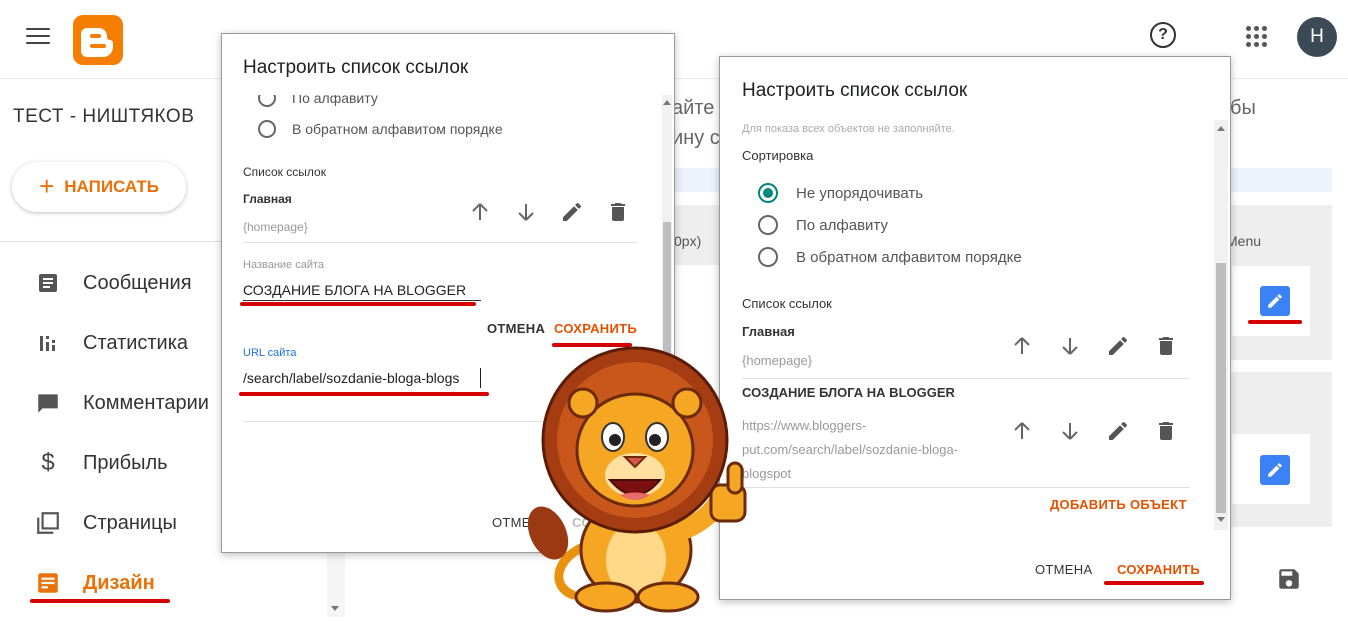 This screenshot has height=622, width=1348. Describe the element at coordinates (855, 90) in the screenshot. I see `dialog-title: Настроить список ссылок` at that location.